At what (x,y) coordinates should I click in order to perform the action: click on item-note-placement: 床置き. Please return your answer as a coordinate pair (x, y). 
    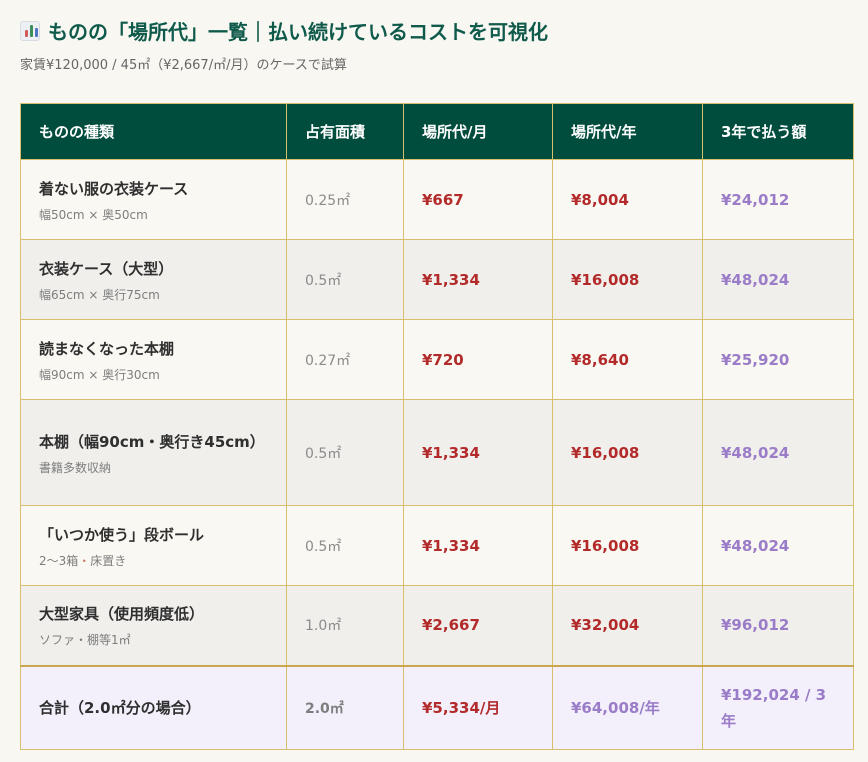
    Looking at the image, I should click on (108, 560).